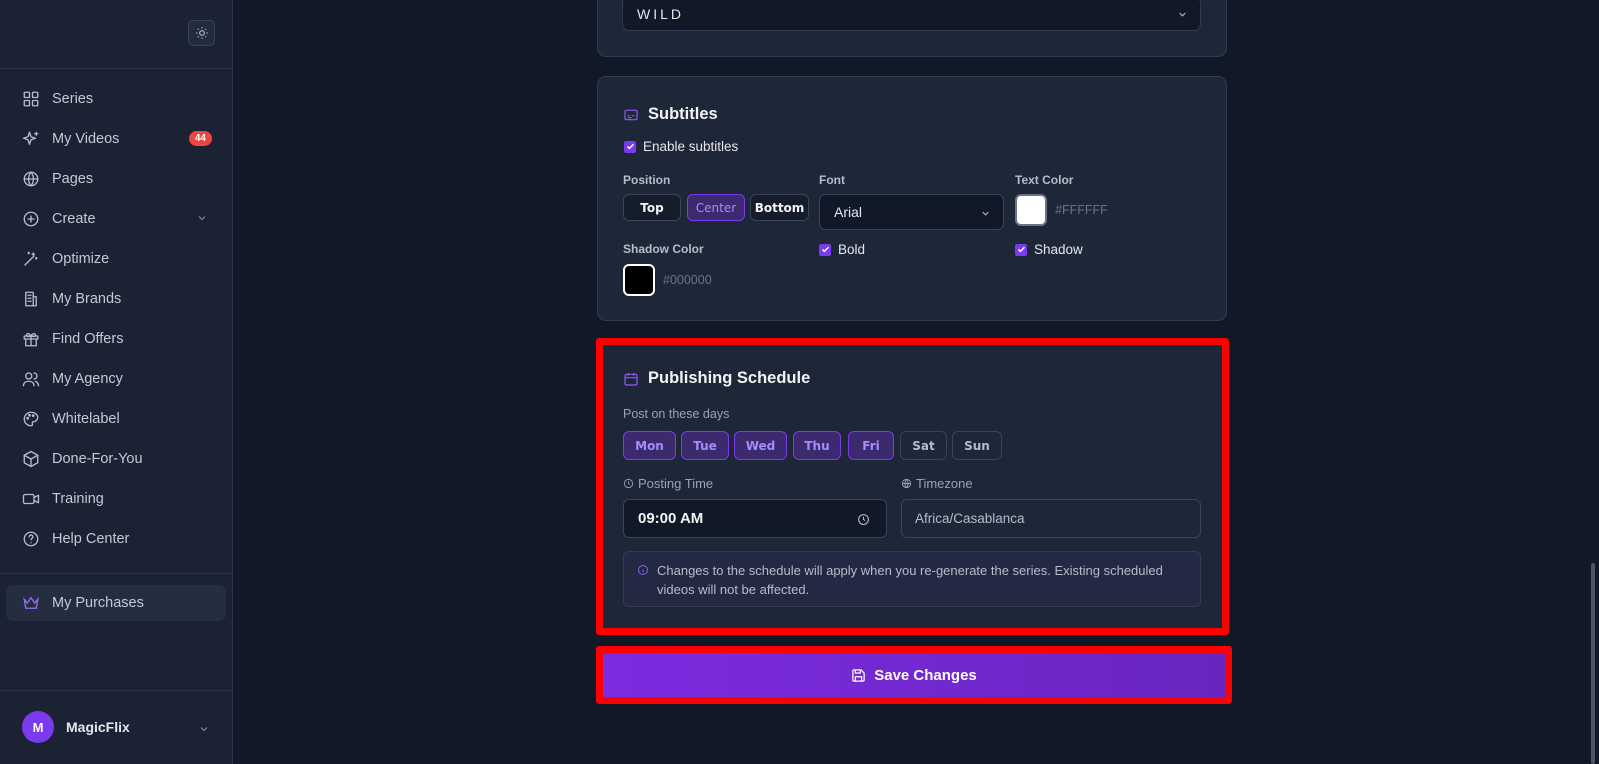  What do you see at coordinates (87, 299) in the screenshot?
I see `sidebar-item-label: My Brands` at bounding box center [87, 299].